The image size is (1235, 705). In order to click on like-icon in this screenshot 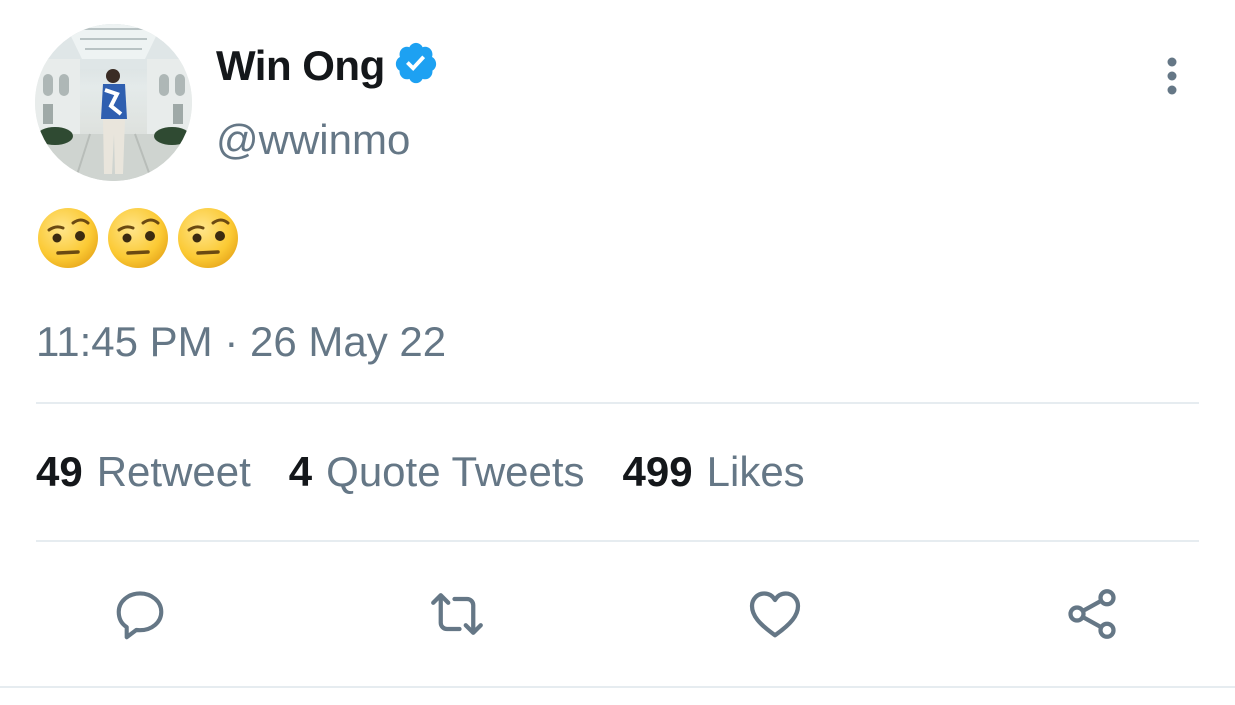, I will do `click(775, 614)`.